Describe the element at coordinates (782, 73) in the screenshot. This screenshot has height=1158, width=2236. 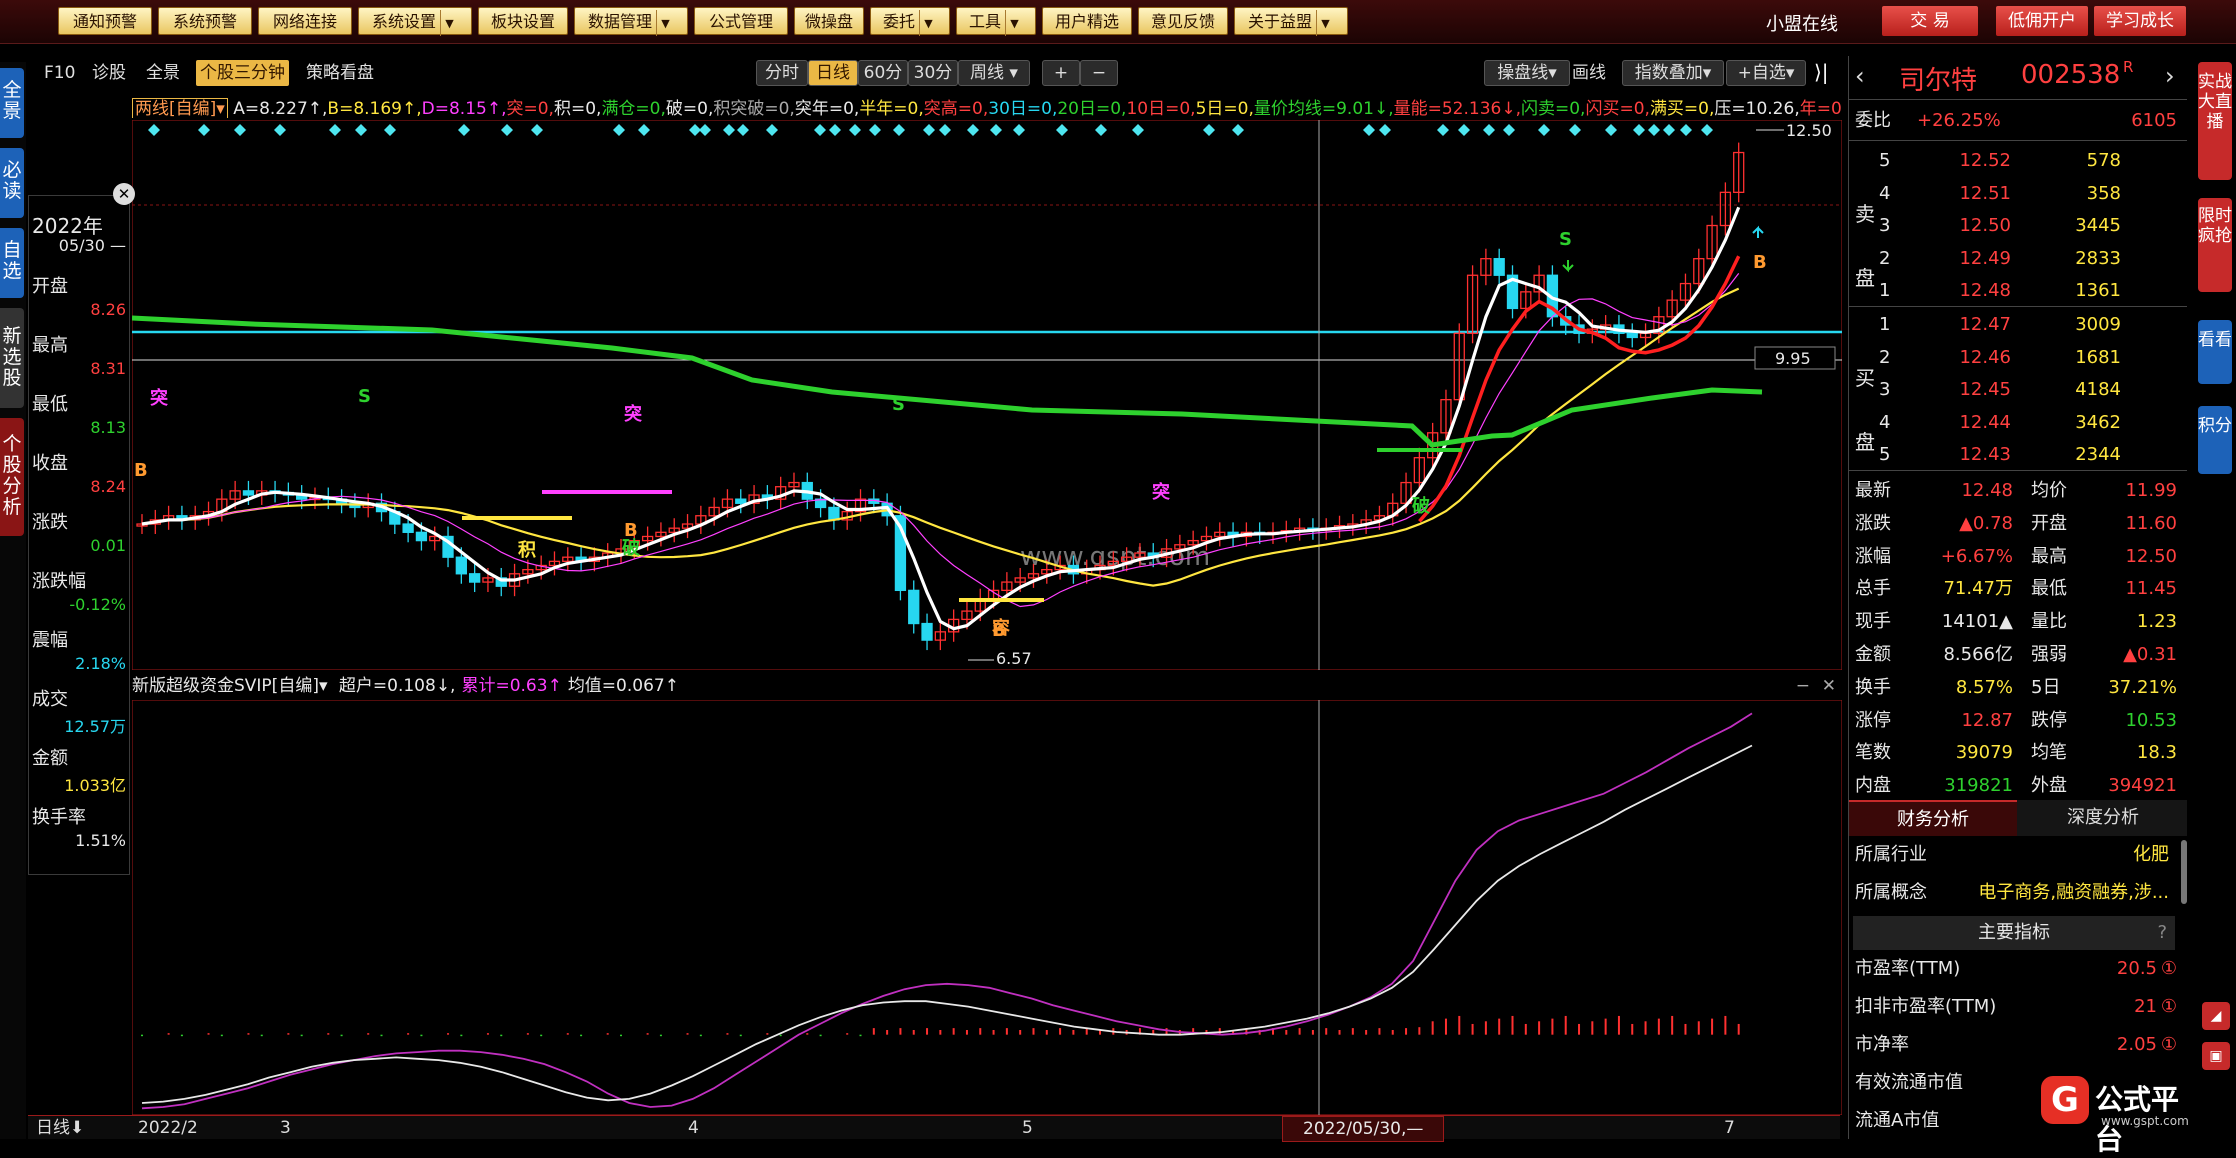
I see `period-intraday: 分时` at that location.